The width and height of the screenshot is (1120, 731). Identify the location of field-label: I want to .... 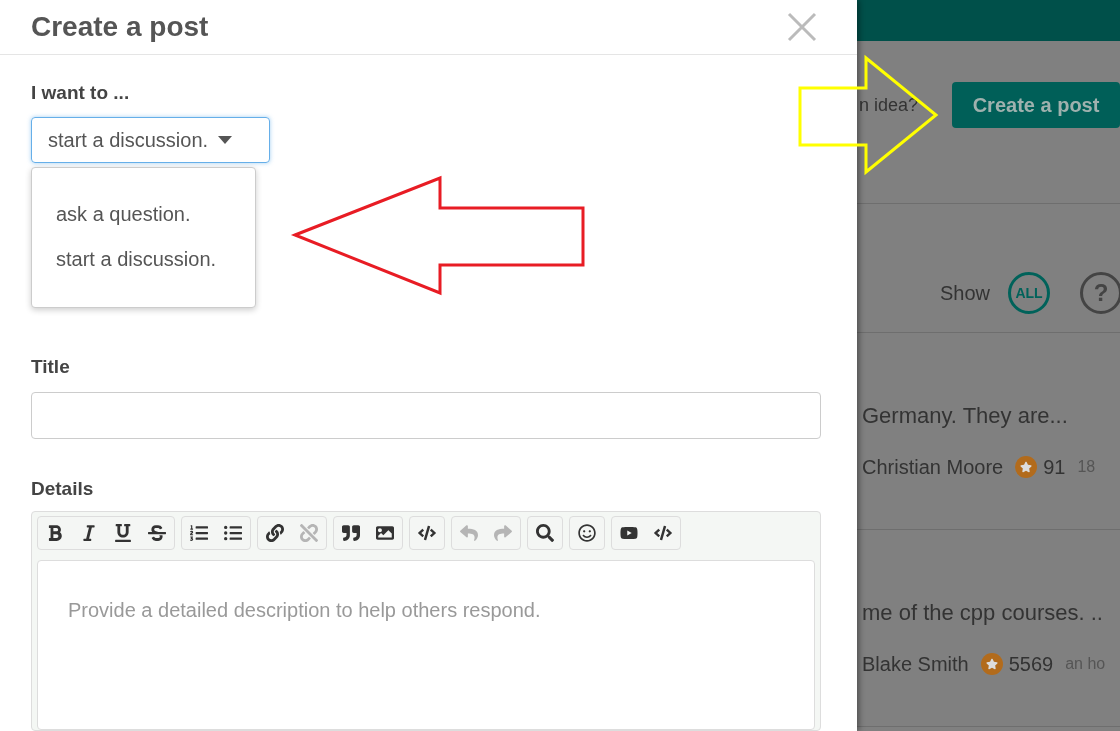
(81, 92).